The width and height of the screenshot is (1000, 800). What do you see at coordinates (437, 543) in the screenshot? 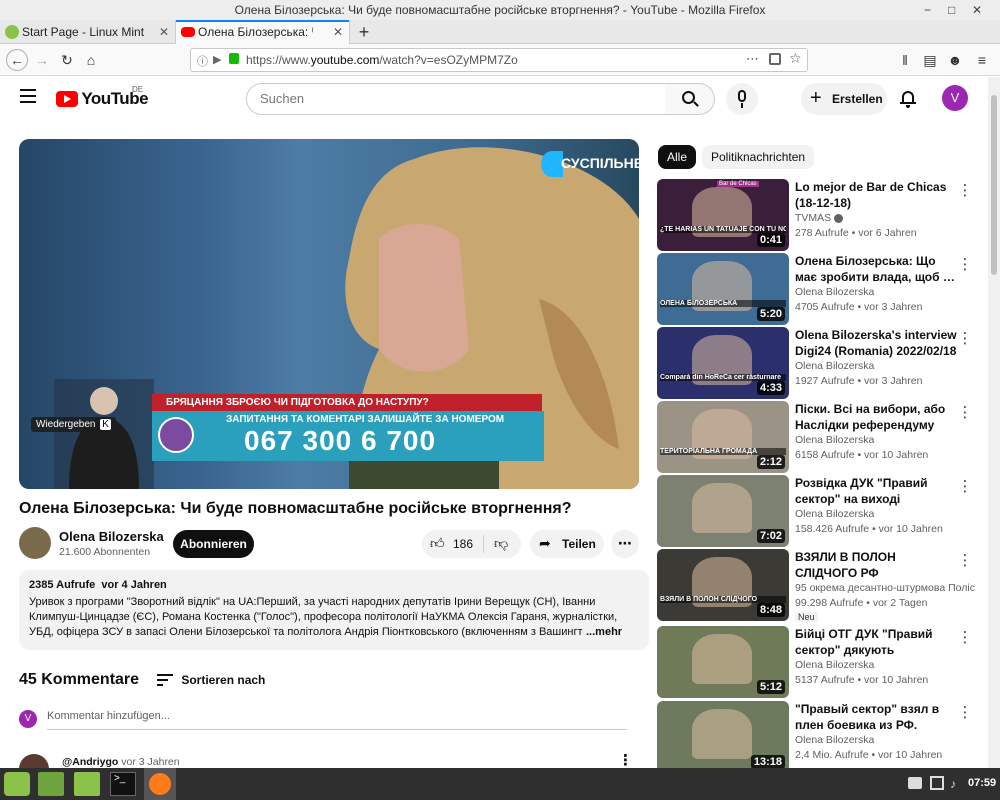
I see `thumbs-up-icon: 👍︎` at bounding box center [437, 543].